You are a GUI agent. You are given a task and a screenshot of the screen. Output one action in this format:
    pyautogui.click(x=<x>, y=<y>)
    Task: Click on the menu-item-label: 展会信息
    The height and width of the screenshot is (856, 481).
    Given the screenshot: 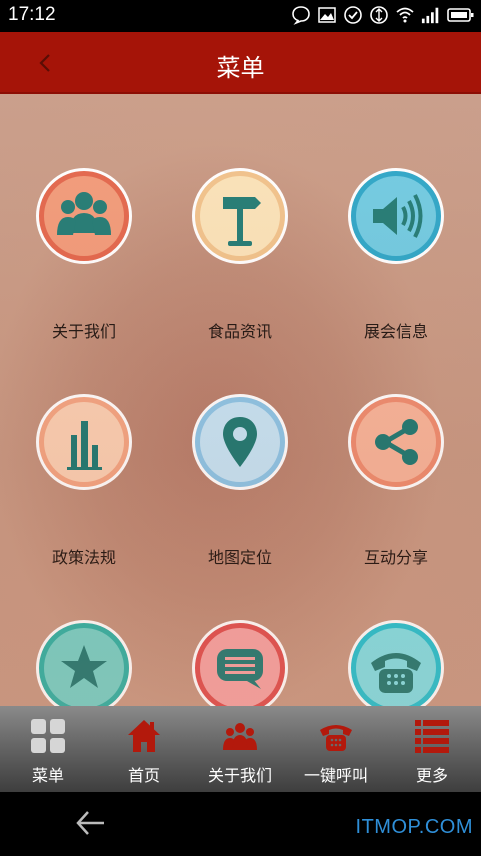 What is the action you would take?
    pyautogui.click(x=395, y=331)
    